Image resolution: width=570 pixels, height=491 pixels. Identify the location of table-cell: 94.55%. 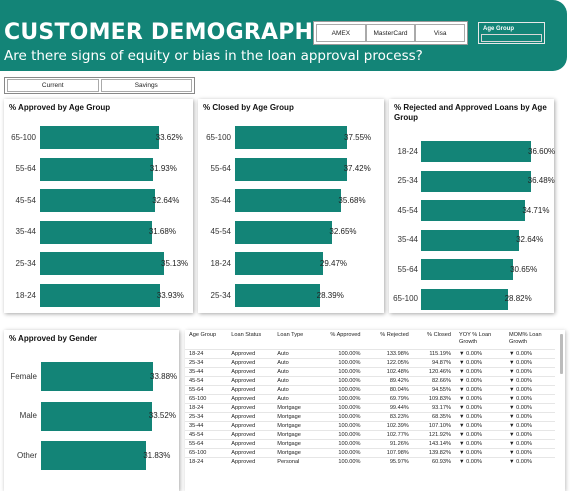
(433, 390).